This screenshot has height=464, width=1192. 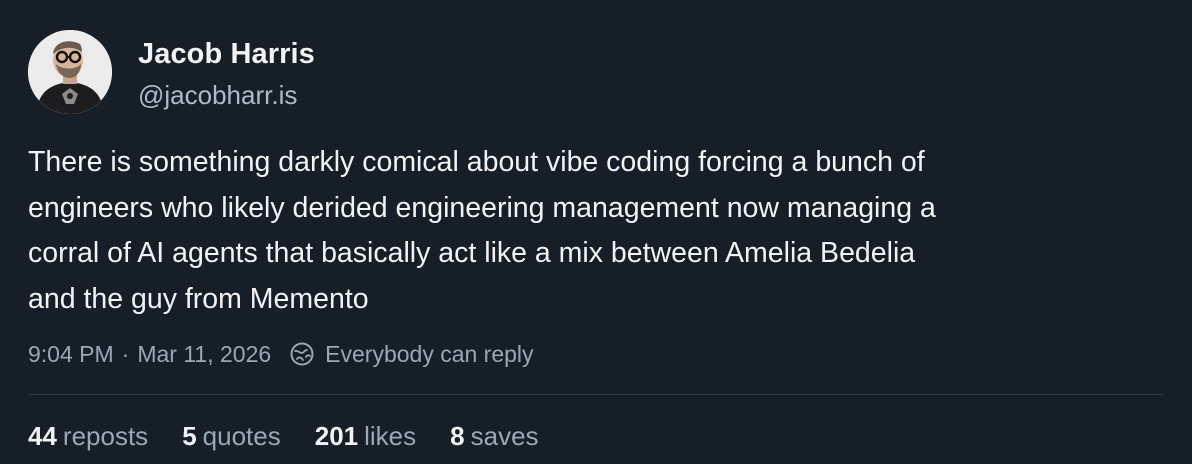 I want to click on author-names: Jacob Harris @jacobharr.is, so click(x=226, y=74).